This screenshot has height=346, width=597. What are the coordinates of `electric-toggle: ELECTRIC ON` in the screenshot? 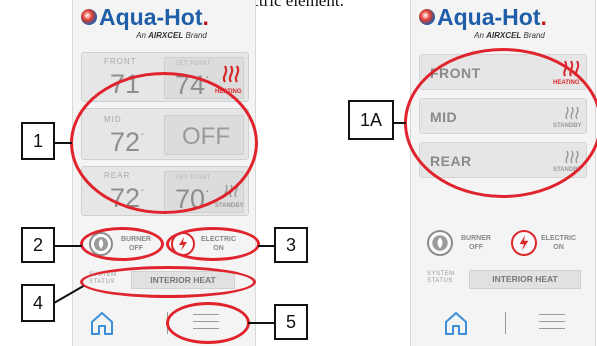 It's located at (552, 243).